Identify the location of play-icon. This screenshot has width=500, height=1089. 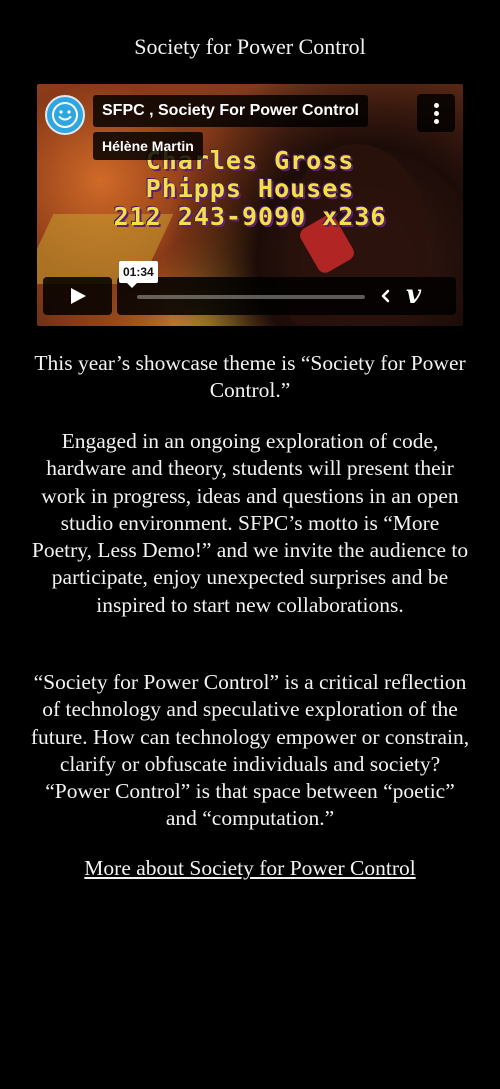
(78, 296).